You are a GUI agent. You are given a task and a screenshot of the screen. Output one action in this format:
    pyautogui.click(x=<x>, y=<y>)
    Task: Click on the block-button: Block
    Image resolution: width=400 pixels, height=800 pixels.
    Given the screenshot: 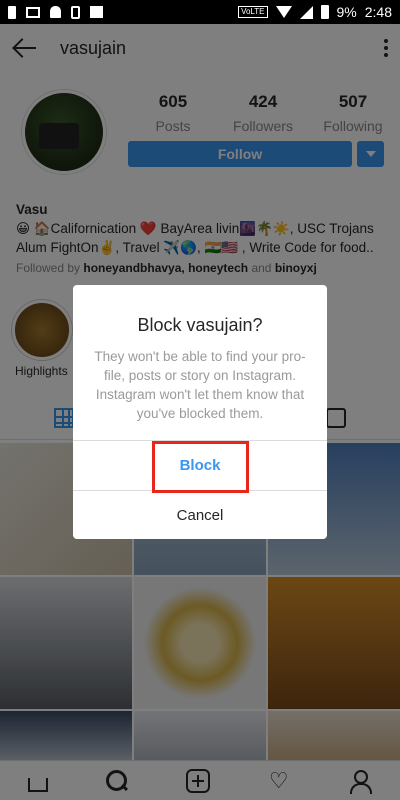 What is the action you would take?
    pyautogui.click(x=200, y=465)
    